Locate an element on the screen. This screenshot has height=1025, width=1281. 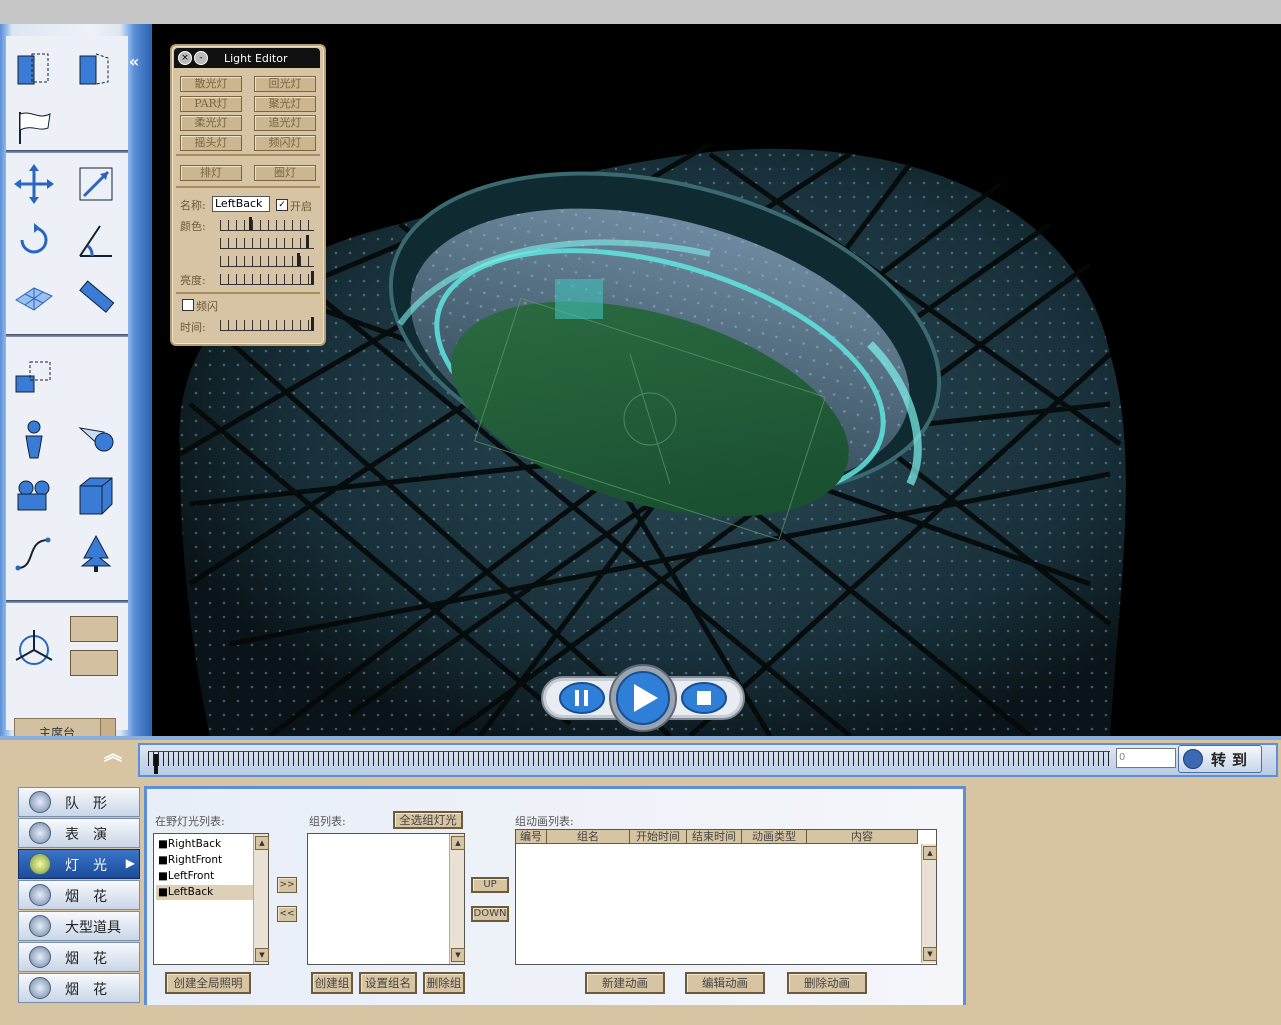
set-group-name-button: 设置组名 is located at coordinates (388, 983).